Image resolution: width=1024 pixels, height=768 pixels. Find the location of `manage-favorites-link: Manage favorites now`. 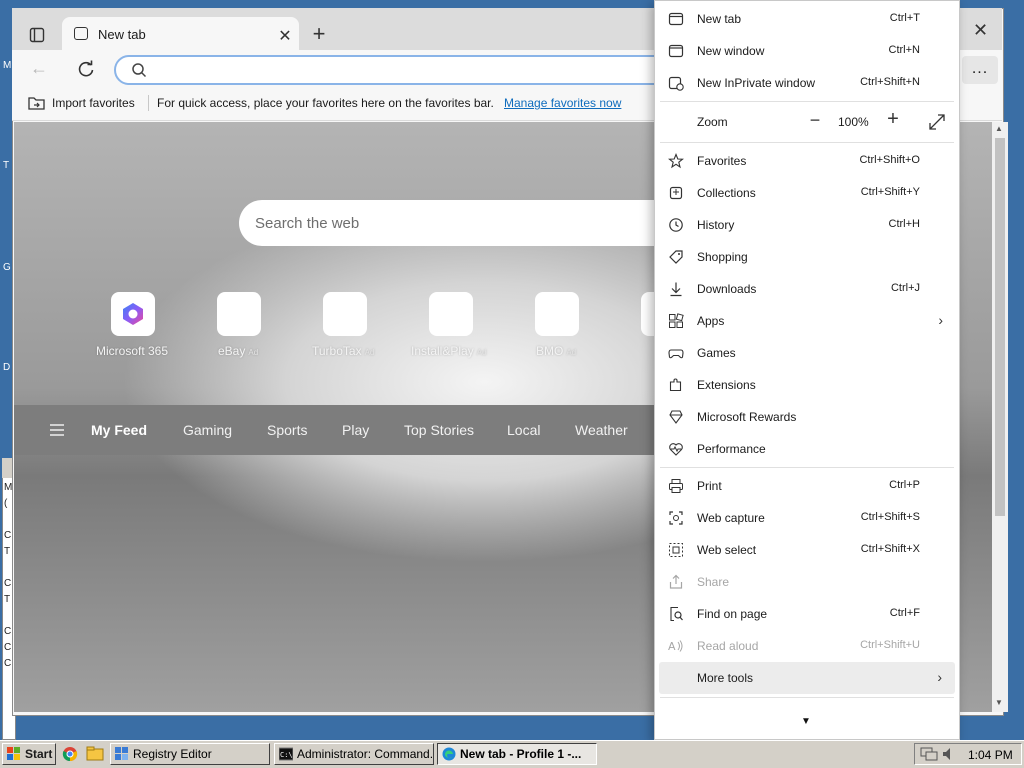

manage-favorites-link: Manage favorites now is located at coordinates (562, 103).